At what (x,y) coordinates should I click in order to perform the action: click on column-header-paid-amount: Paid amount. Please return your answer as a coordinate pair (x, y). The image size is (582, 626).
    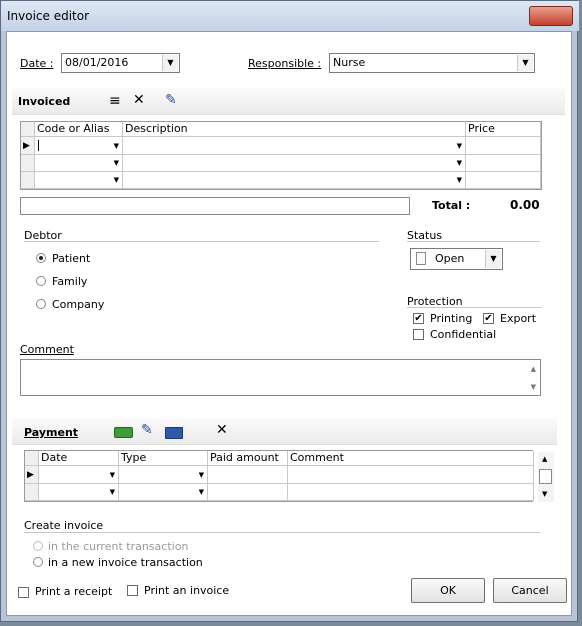
    Looking at the image, I should click on (248, 458).